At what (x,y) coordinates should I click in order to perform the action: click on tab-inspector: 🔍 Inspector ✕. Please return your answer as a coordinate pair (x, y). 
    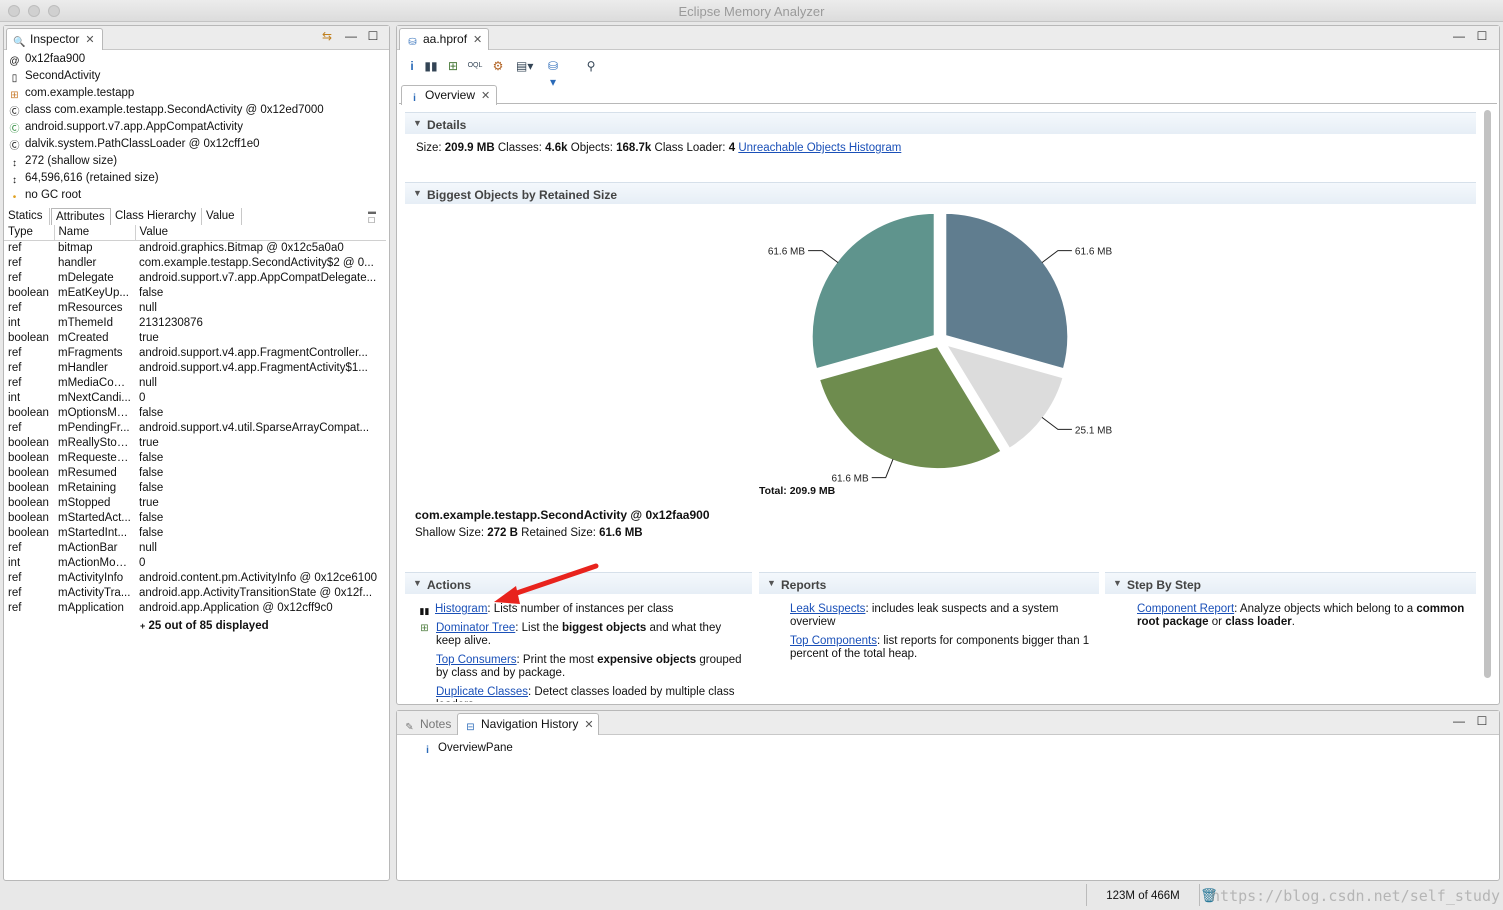
    Looking at the image, I should click on (54, 39).